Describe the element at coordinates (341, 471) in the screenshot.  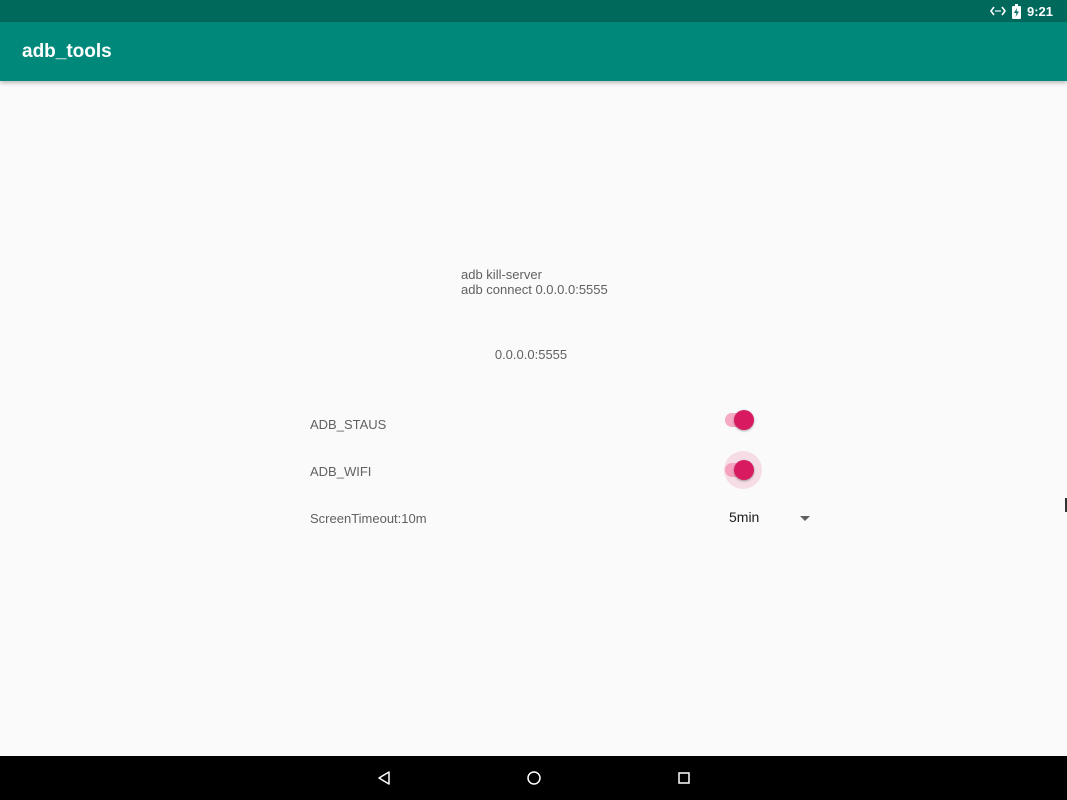
I see `adb-wifi-label: ADB_WIFI` at that location.